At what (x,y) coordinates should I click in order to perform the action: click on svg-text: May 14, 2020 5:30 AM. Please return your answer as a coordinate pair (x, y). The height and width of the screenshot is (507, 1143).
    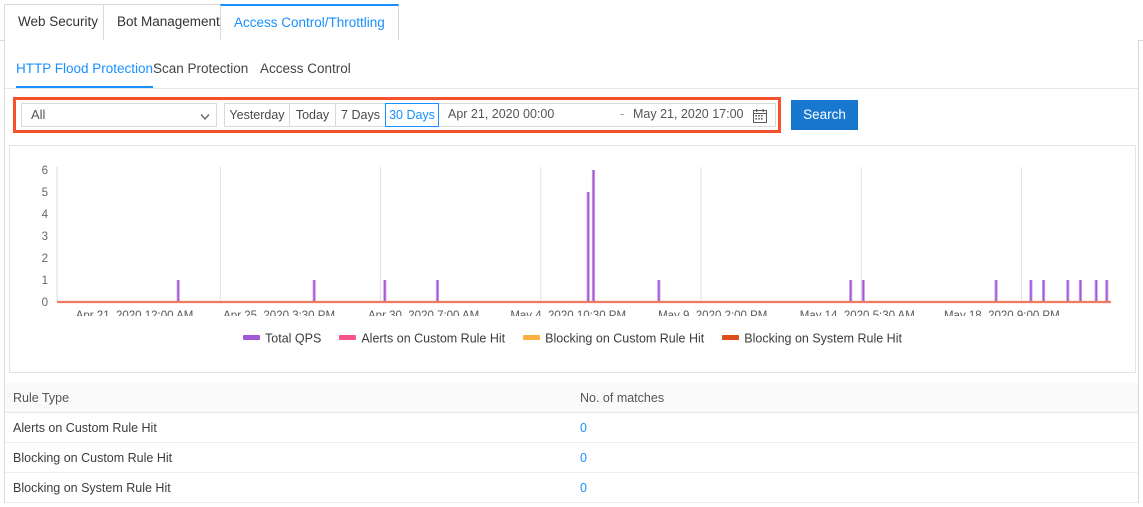
    Looking at the image, I should click on (857, 313).